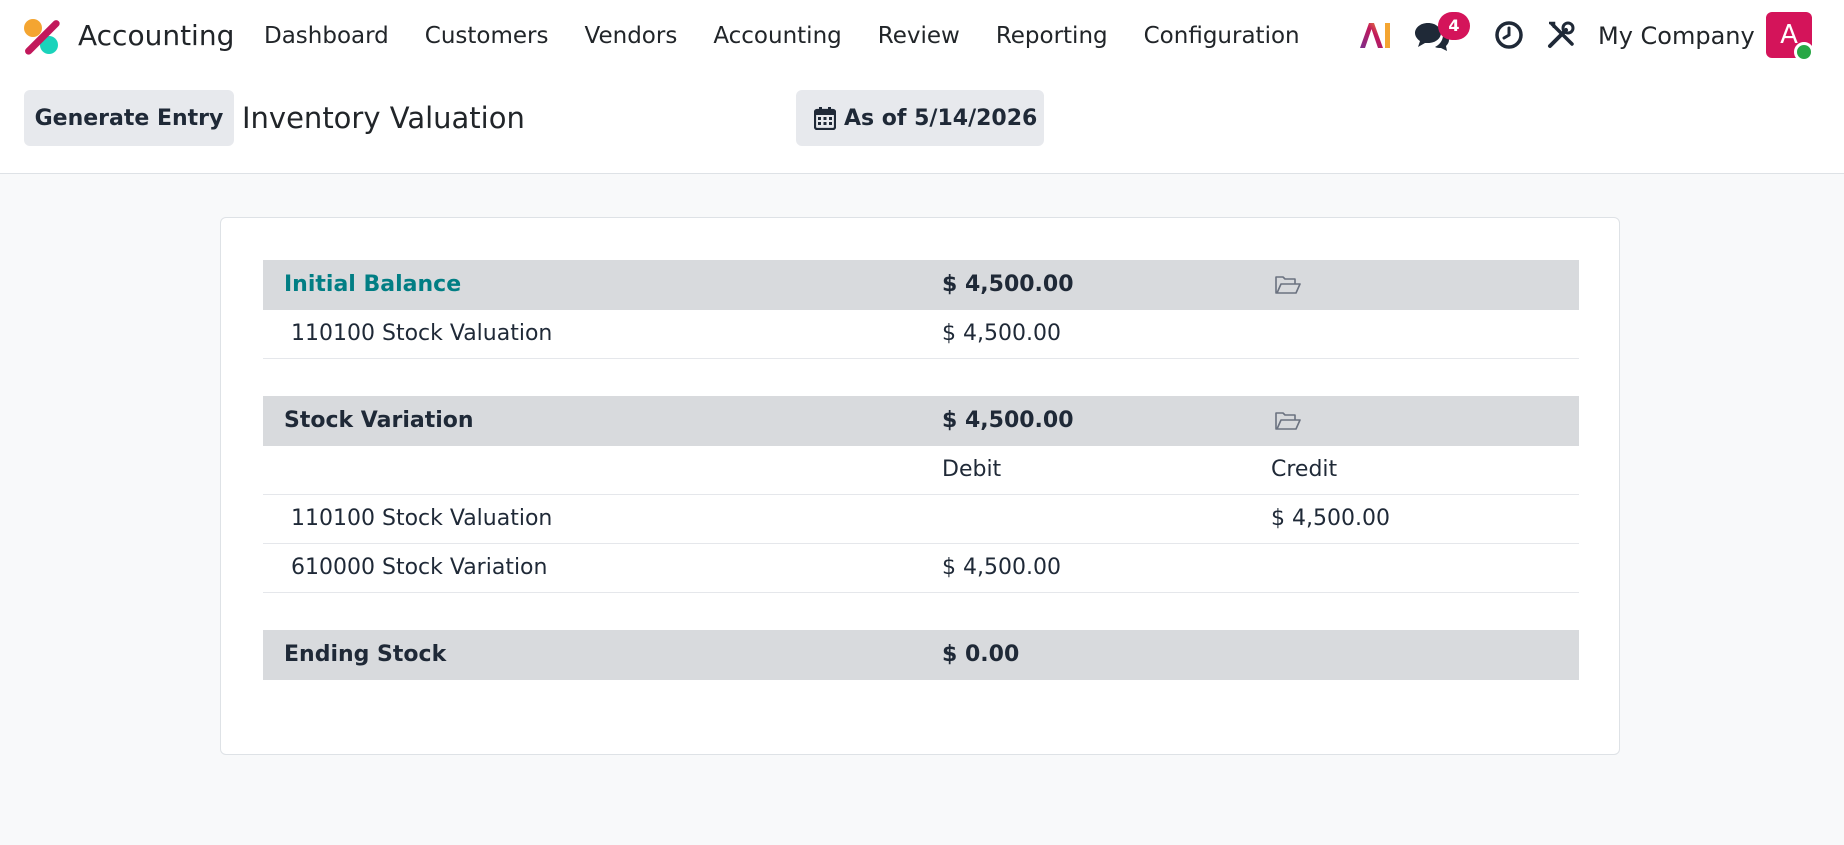 The height and width of the screenshot is (845, 1844). What do you see at coordinates (981, 654) in the screenshot?
I see `ending-stock-total: $ 0.00` at bounding box center [981, 654].